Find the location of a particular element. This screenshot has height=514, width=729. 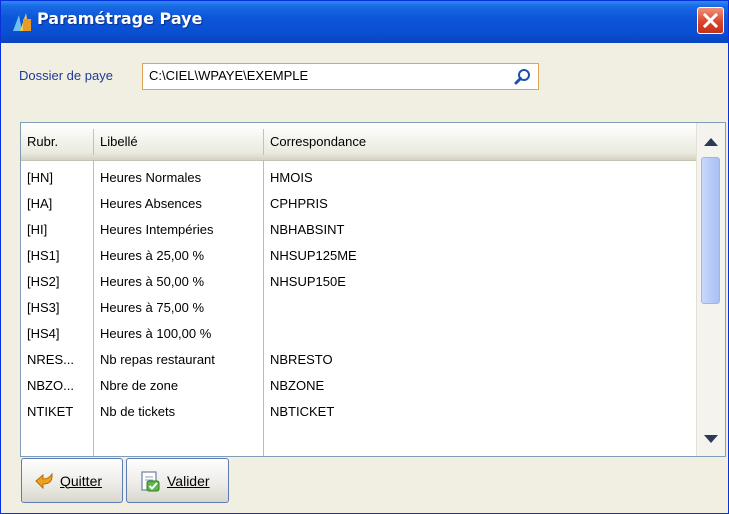

back-arrow-icon is located at coordinates (44, 481).